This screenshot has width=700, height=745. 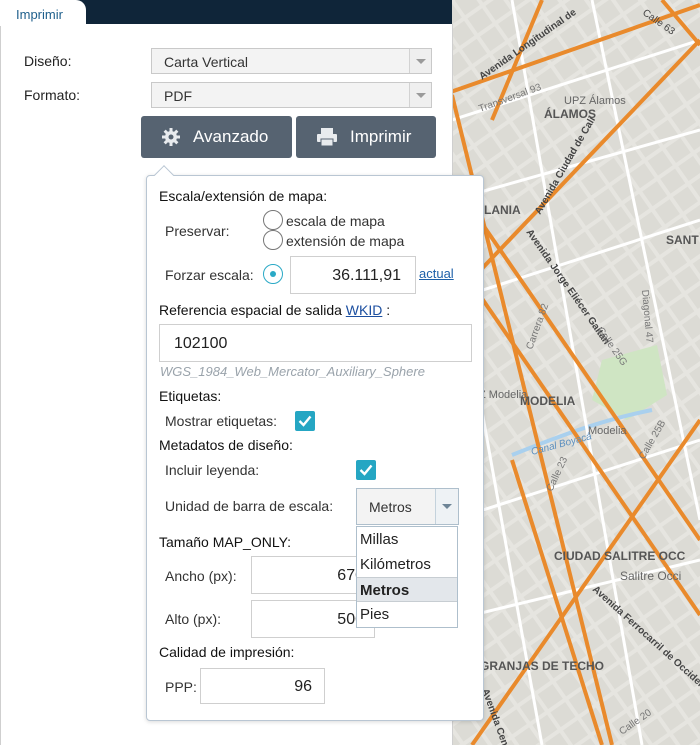 I want to click on map-label: GRANJAS DE TECHO, so click(x=542, y=666).